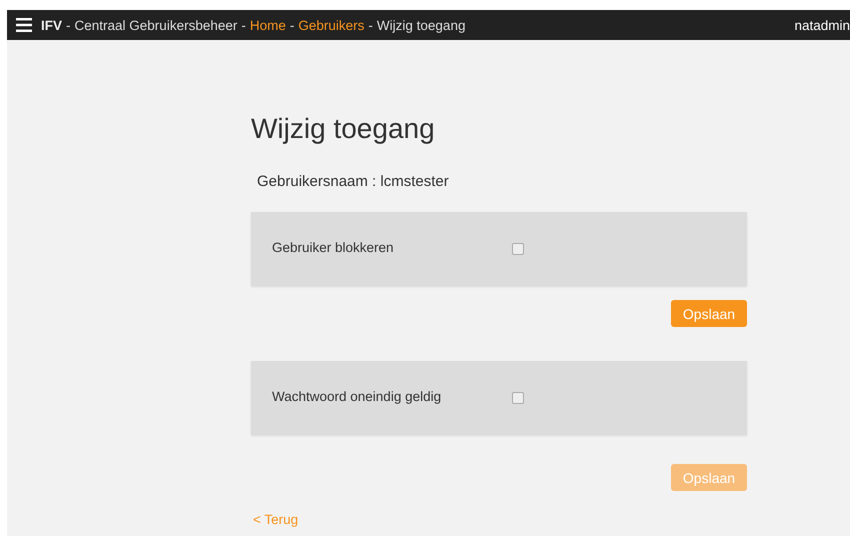 The width and height of the screenshot is (850, 536). What do you see at coordinates (156, 25) in the screenshot?
I see `breadcrumb-text: Centraal Gebruikersbeheer` at bounding box center [156, 25].